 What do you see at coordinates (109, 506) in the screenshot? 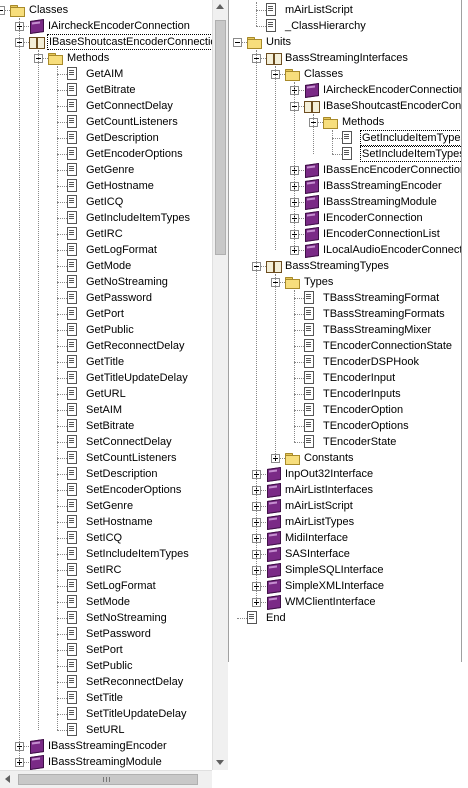
I see `tree-node-label: SetGenre` at bounding box center [109, 506].